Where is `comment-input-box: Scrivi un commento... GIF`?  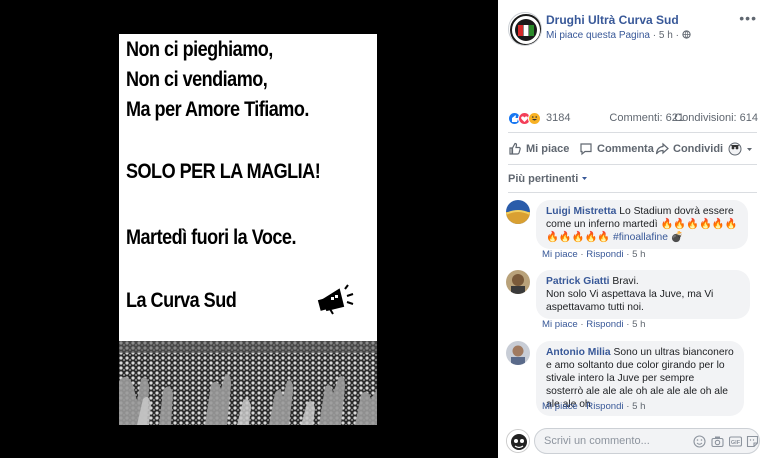
comment-input-box: Scrivi un commento... GIF is located at coordinates (647, 441).